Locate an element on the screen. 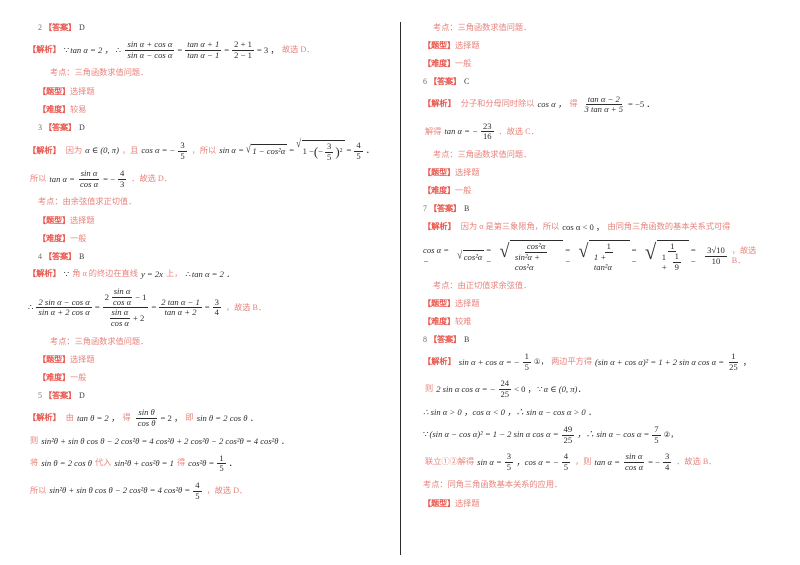 This screenshot has height=565, width=800. q3-inner-frac-den: 5 is located at coordinates (329, 156).